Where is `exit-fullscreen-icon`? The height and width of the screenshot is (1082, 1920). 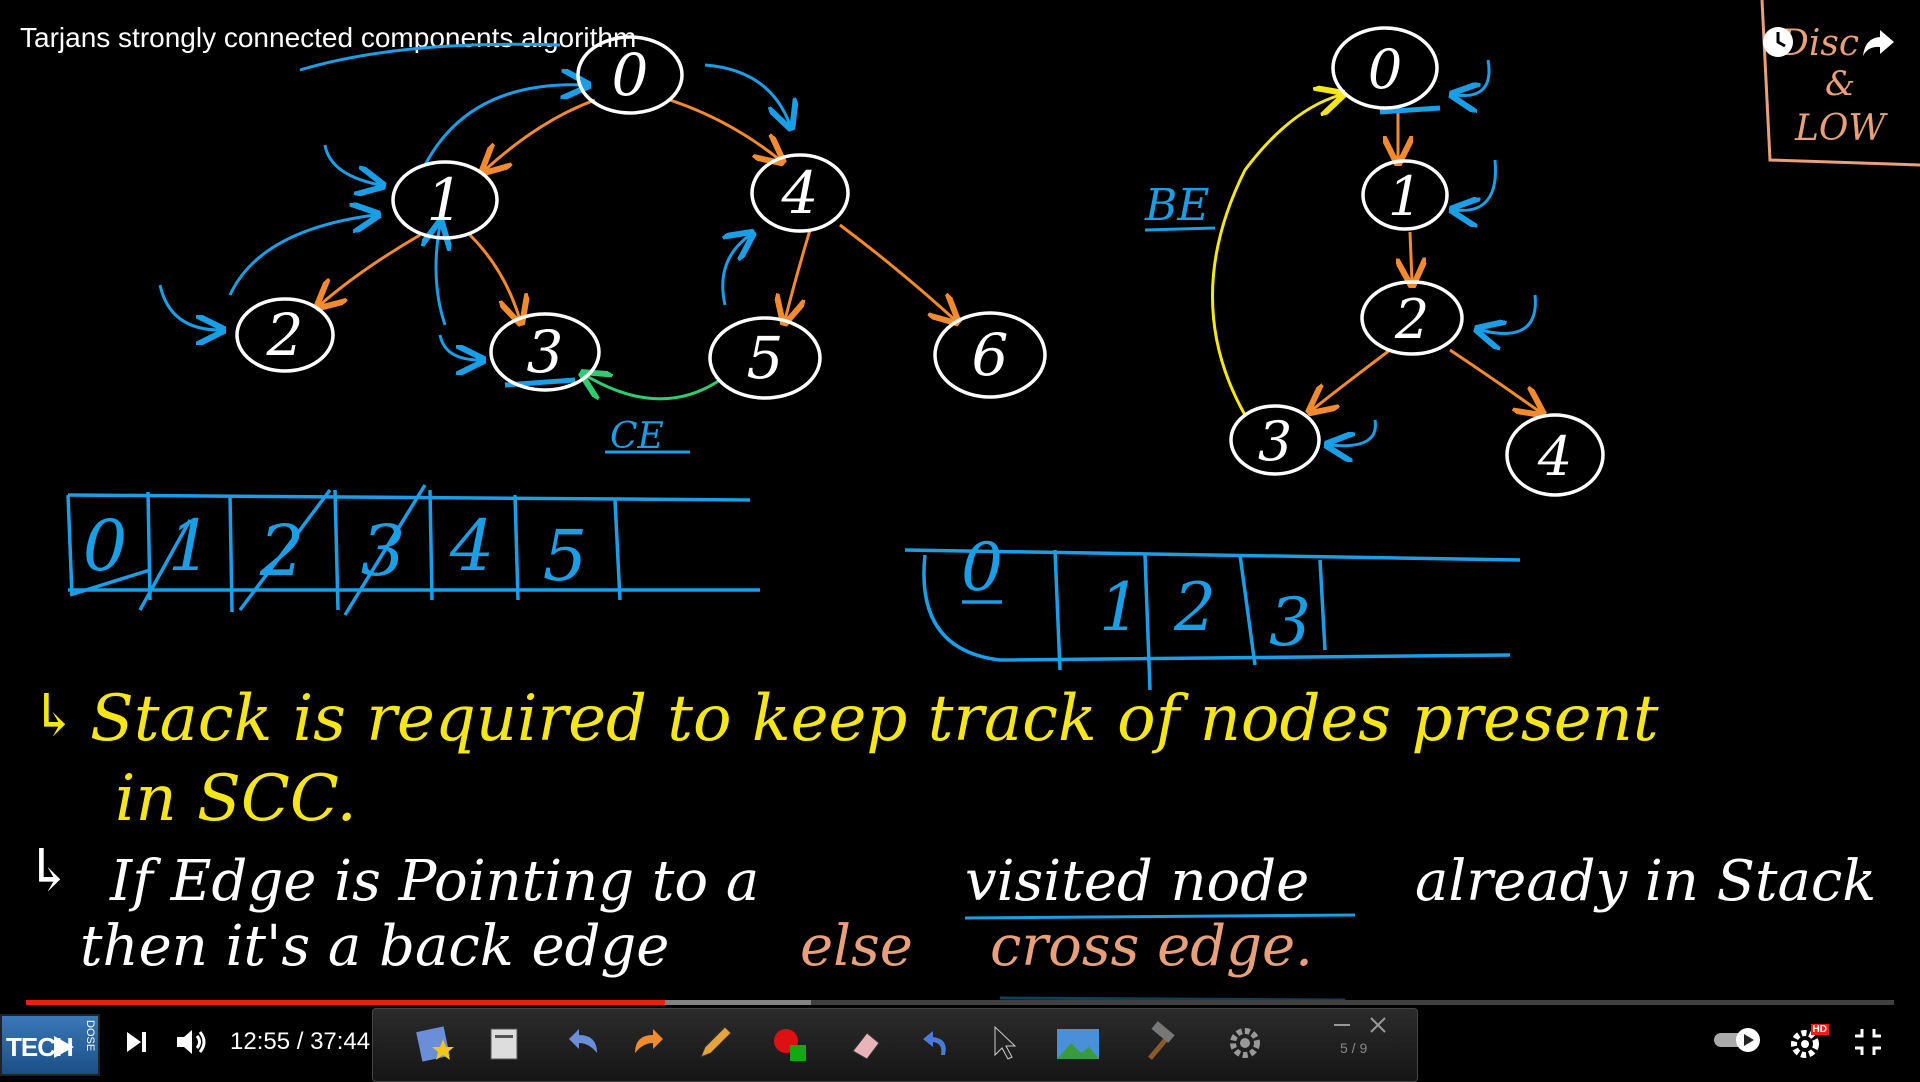
exit-fullscreen-icon is located at coordinates (1868, 1042).